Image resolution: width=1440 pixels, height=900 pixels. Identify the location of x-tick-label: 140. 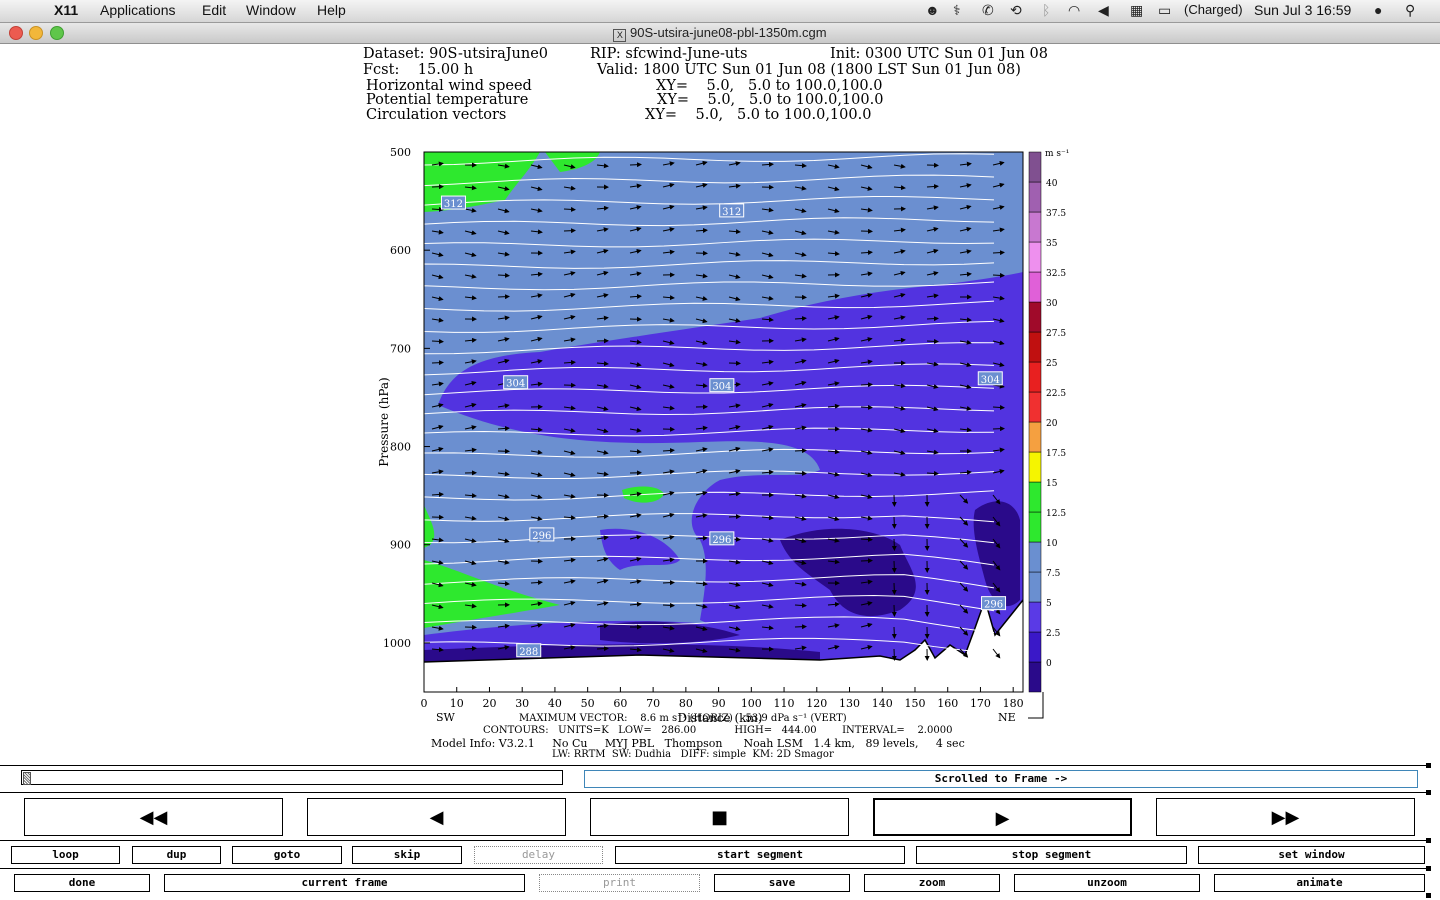
(882, 703).